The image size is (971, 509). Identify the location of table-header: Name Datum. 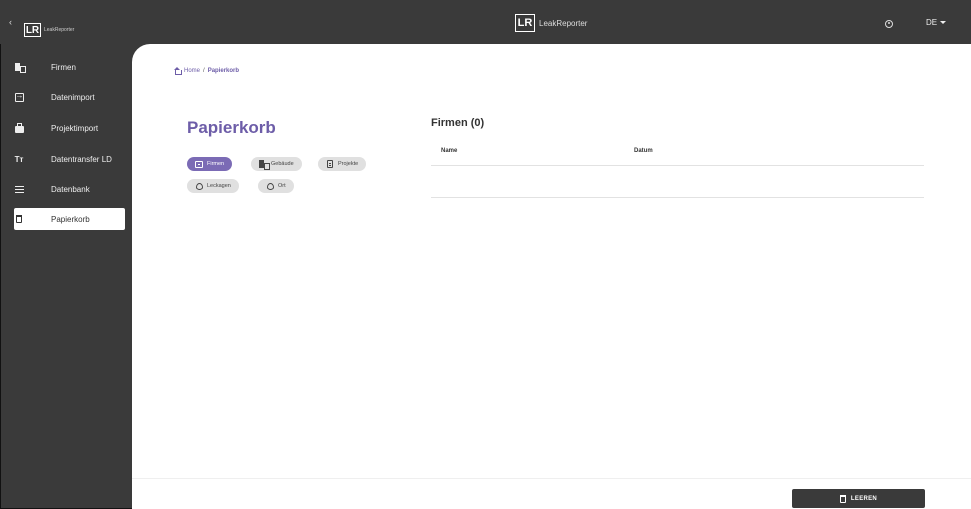
(677, 154).